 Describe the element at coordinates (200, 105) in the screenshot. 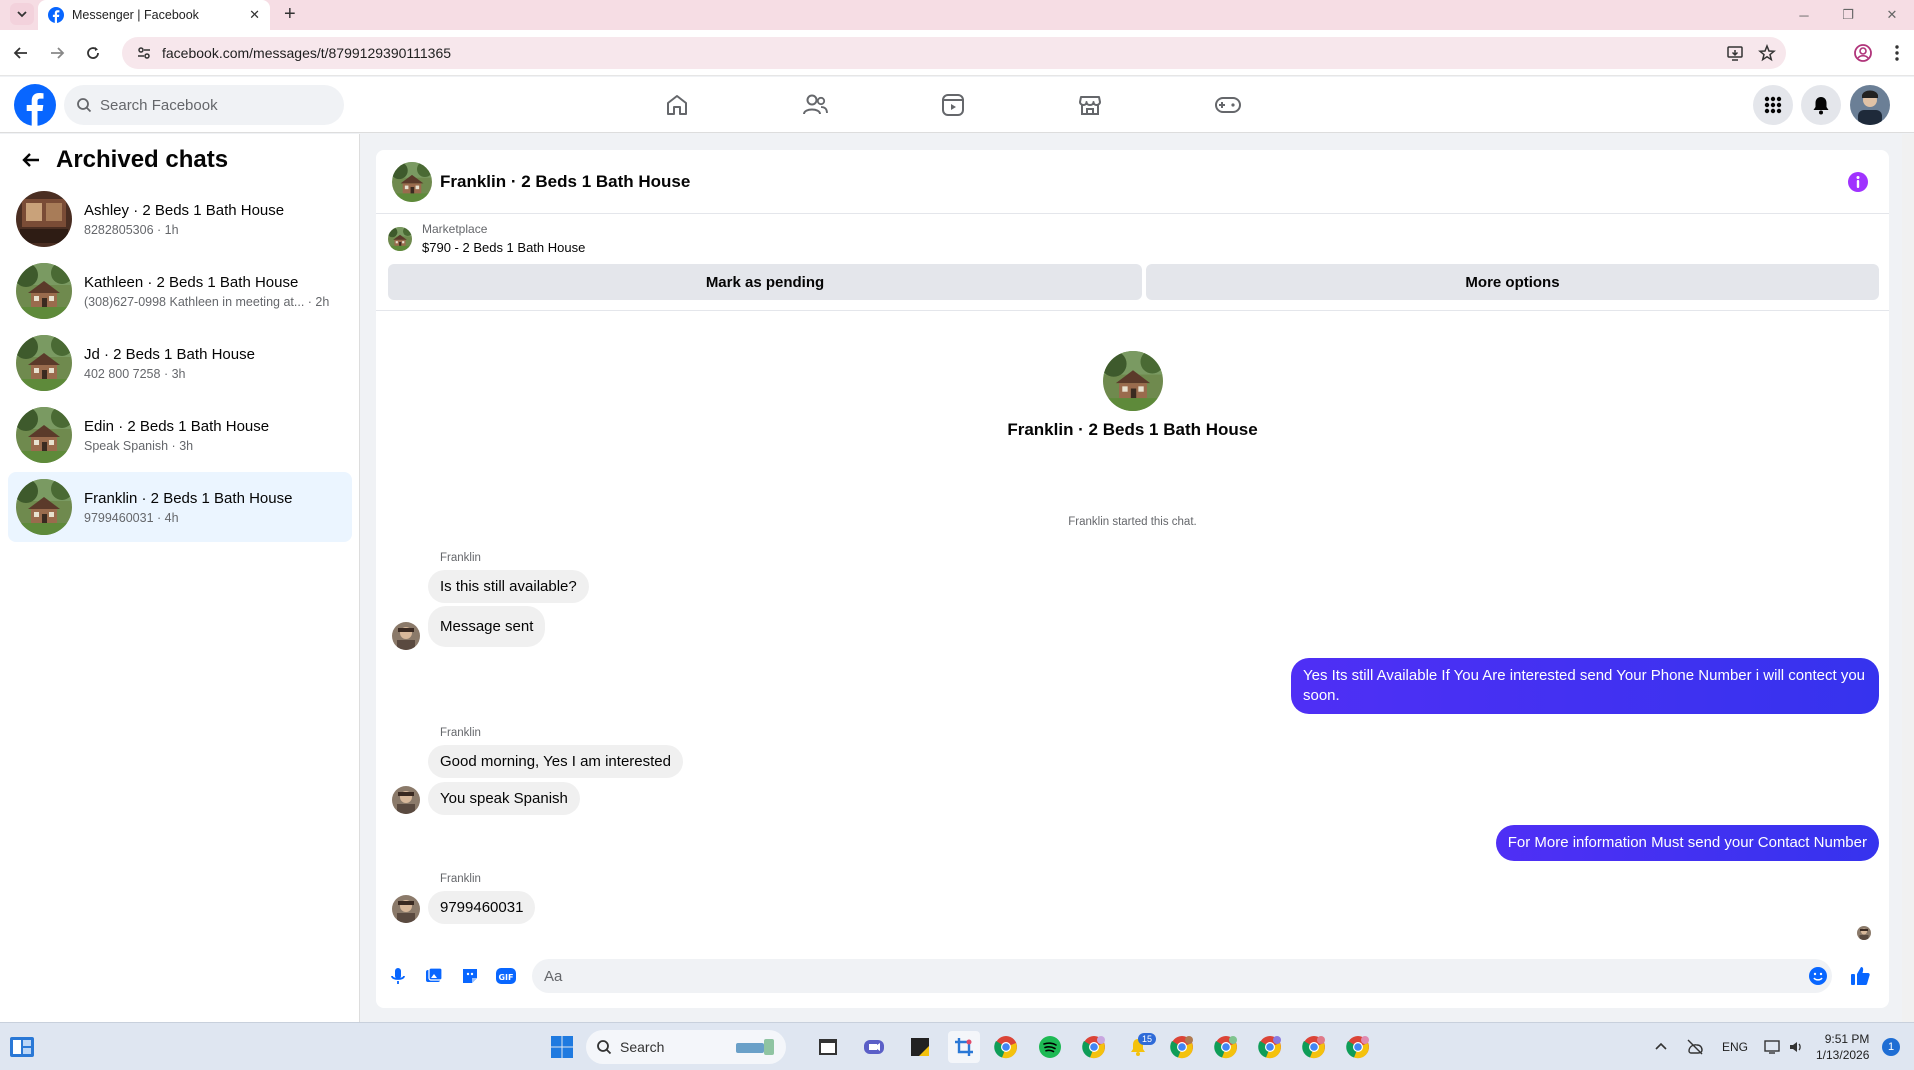

I see `facebook-search-input` at that location.